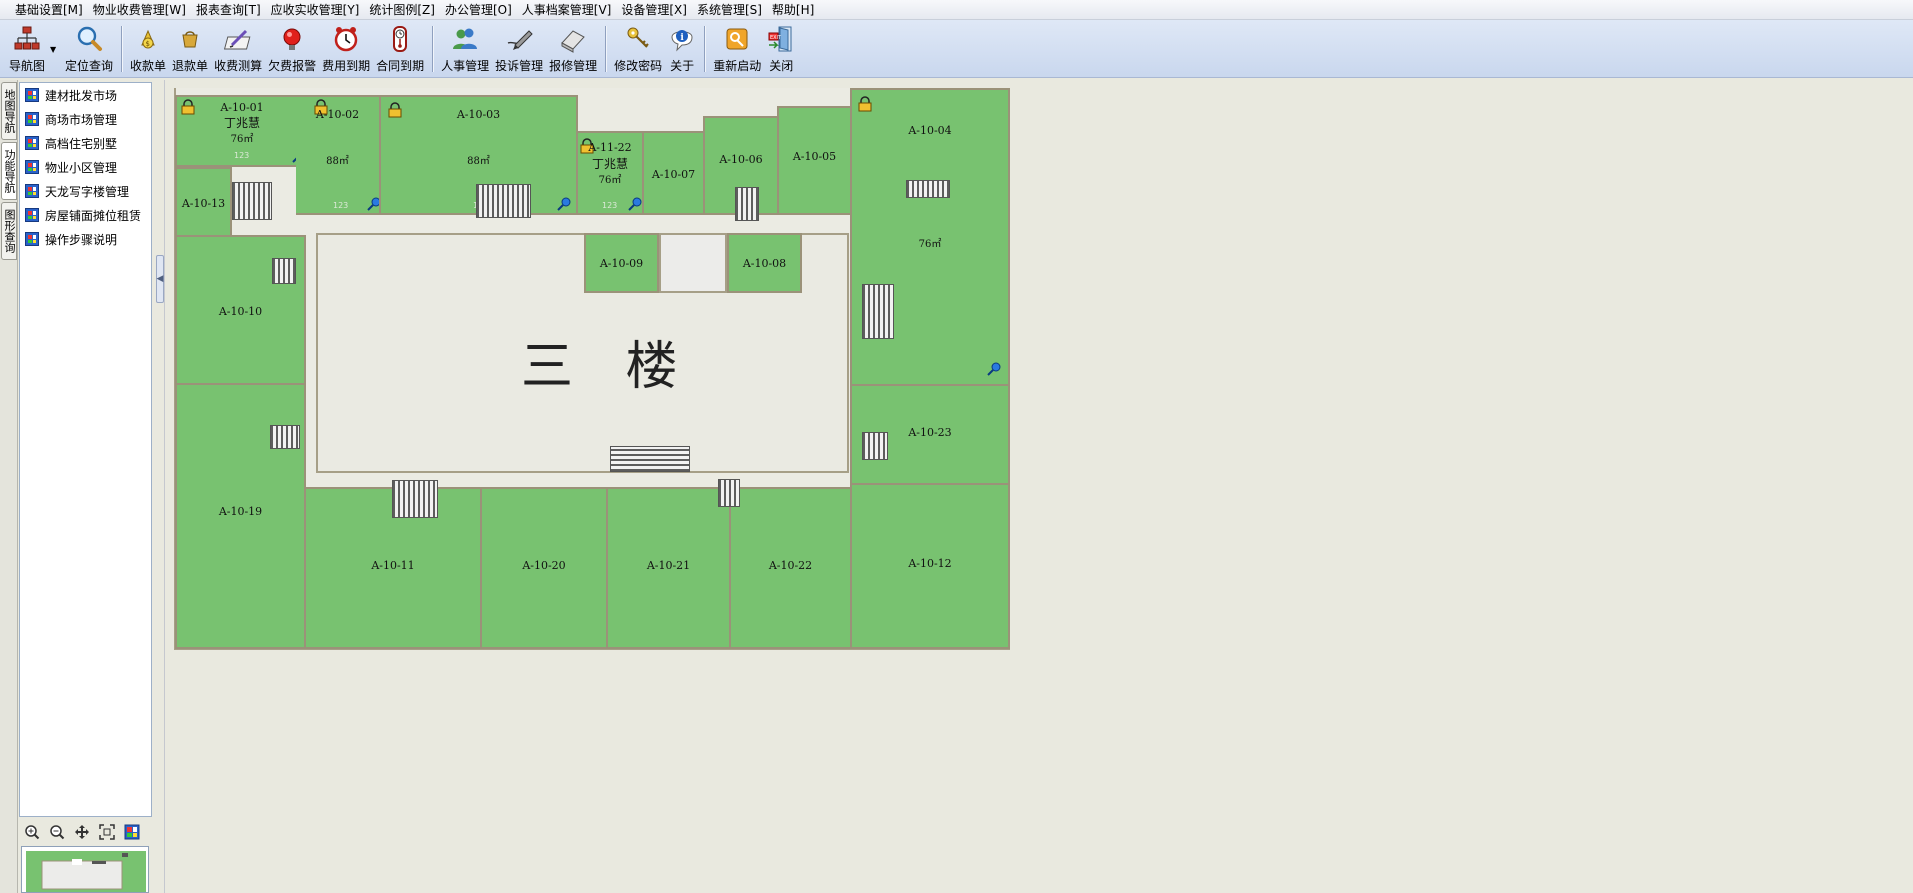 This screenshot has height=893, width=1913. Describe the element at coordinates (478, 161) in the screenshot. I see `room-area: 88㎡` at that location.